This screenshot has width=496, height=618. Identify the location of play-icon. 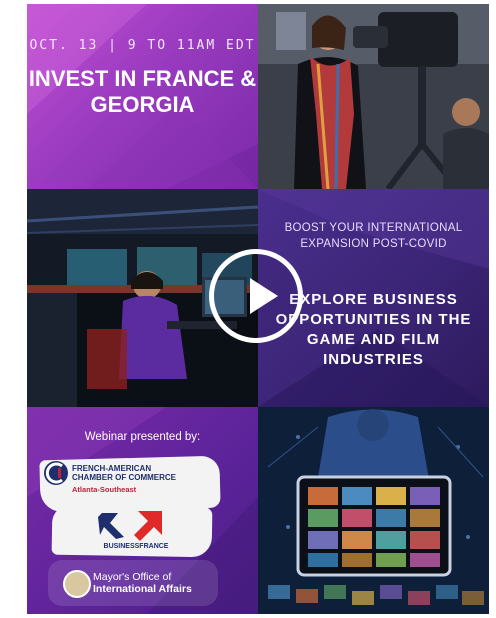
(264, 296).